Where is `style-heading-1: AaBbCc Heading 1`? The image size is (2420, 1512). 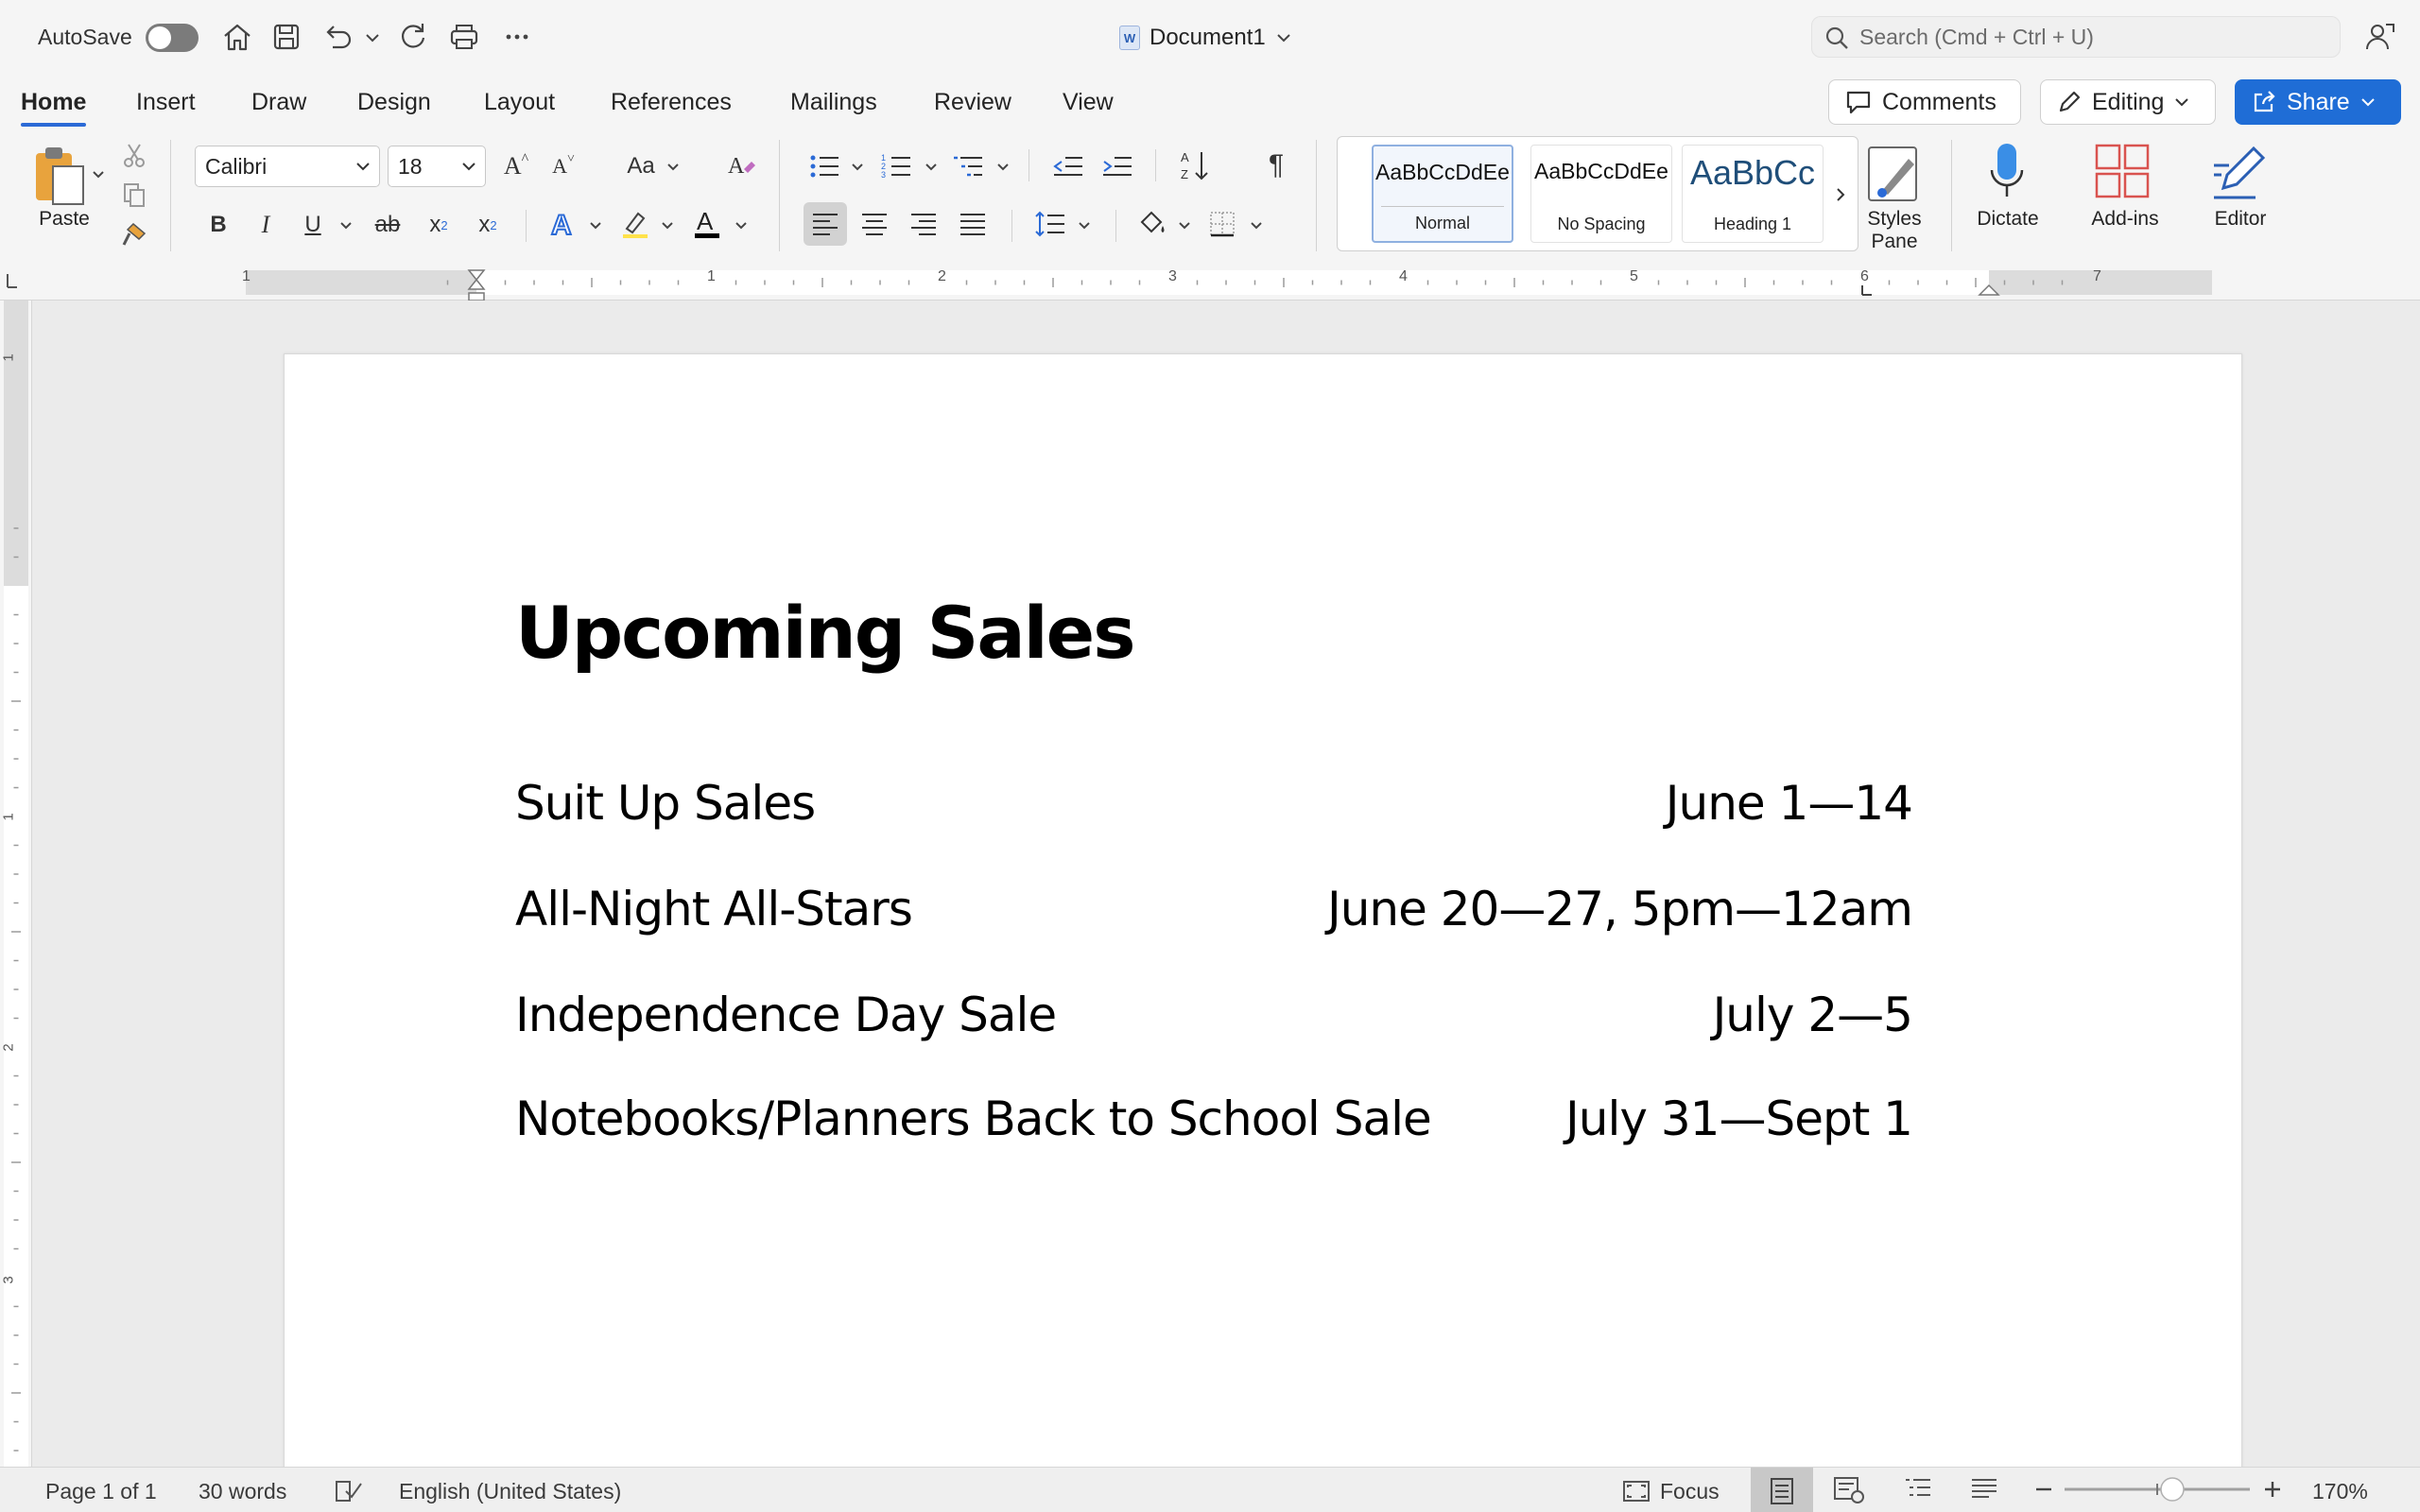
style-heading-1: AaBbCc Heading 1 is located at coordinates (1753, 194).